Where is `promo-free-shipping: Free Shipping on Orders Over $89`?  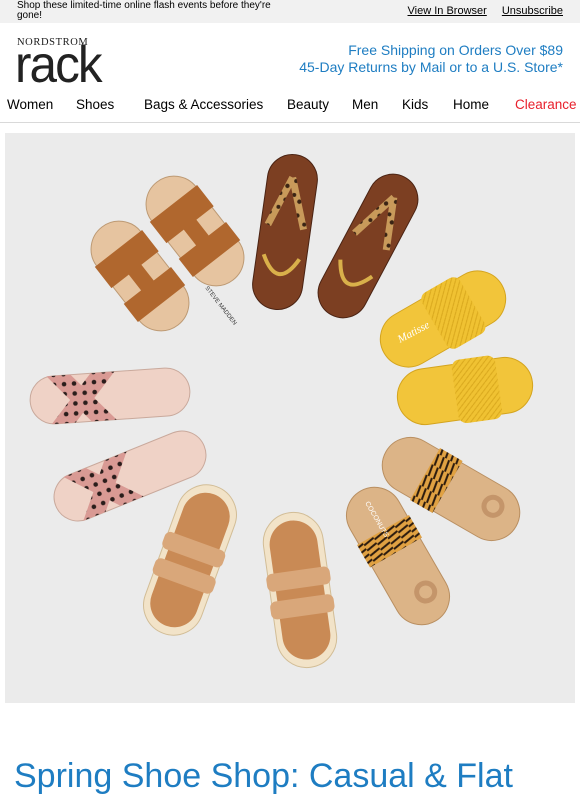
promo-free-shipping: Free Shipping on Orders Over $89 is located at coordinates (455, 50).